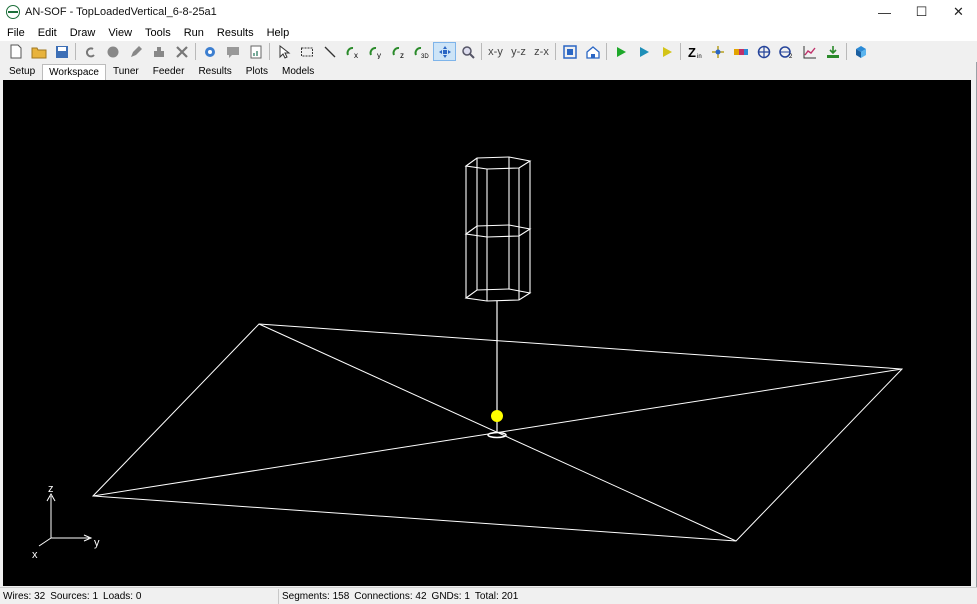 Image resolution: width=977 pixels, height=604 pixels. I want to click on status-pane-model: Wires: 32 Sources: 1 Loads: 0, so click(139, 596).